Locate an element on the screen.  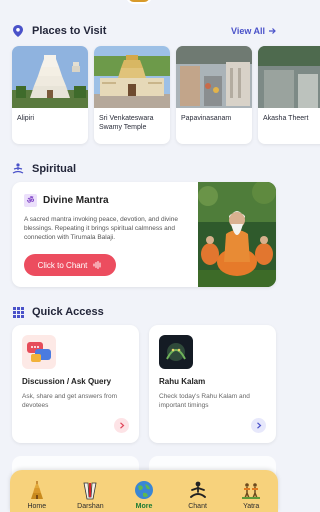
akasha-image is located at coordinates (289, 77).